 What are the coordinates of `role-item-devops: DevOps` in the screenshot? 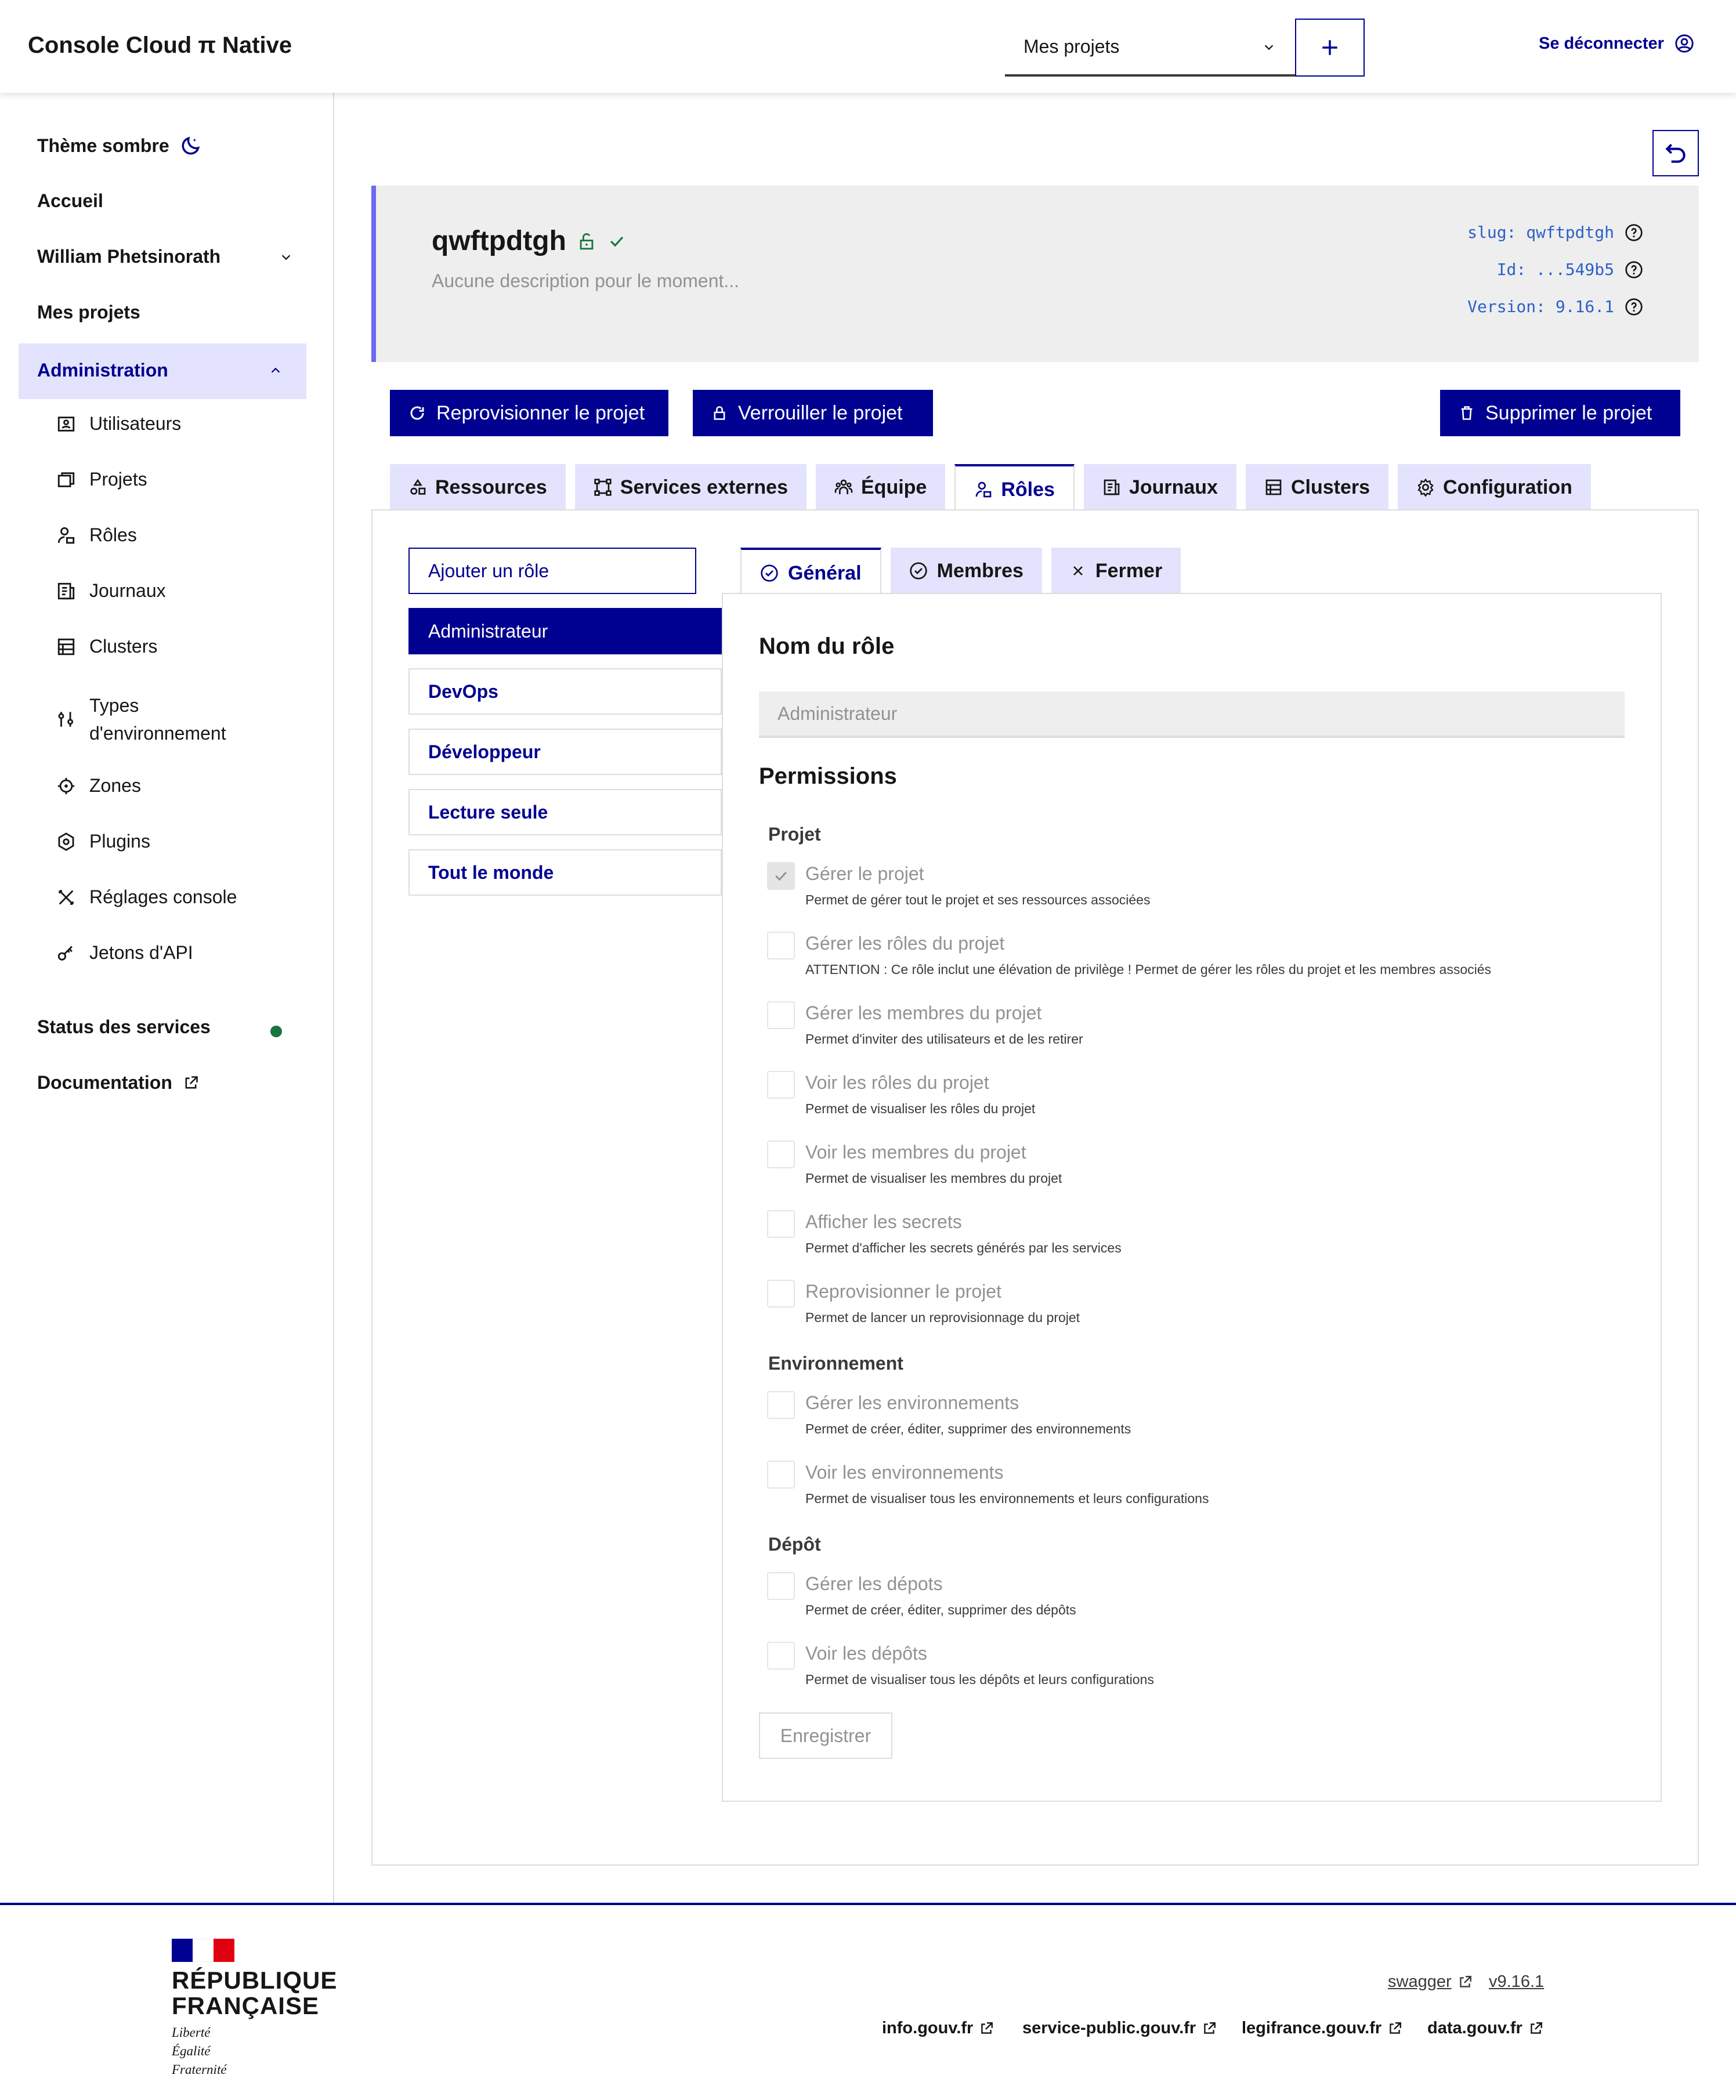 It's located at (565, 691).